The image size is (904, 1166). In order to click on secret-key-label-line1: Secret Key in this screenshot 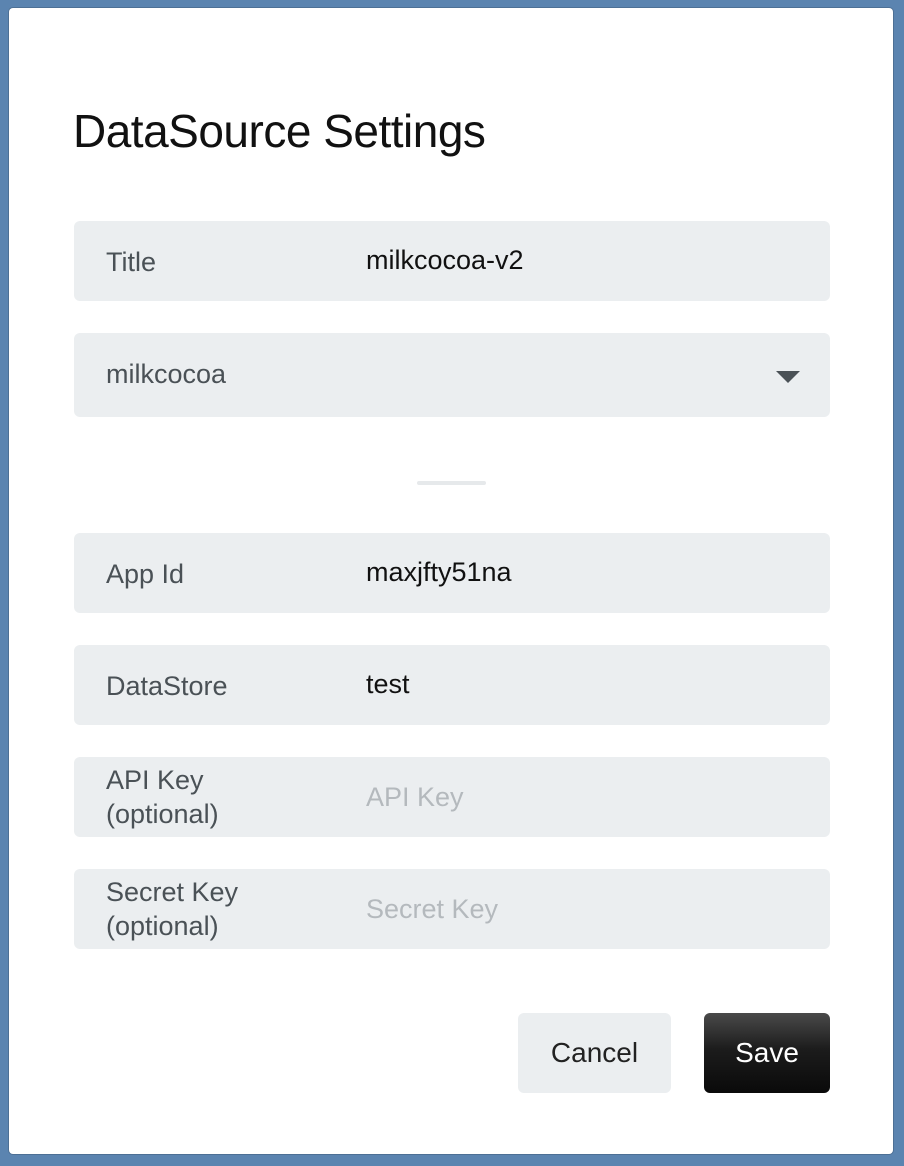, I will do `click(172, 892)`.